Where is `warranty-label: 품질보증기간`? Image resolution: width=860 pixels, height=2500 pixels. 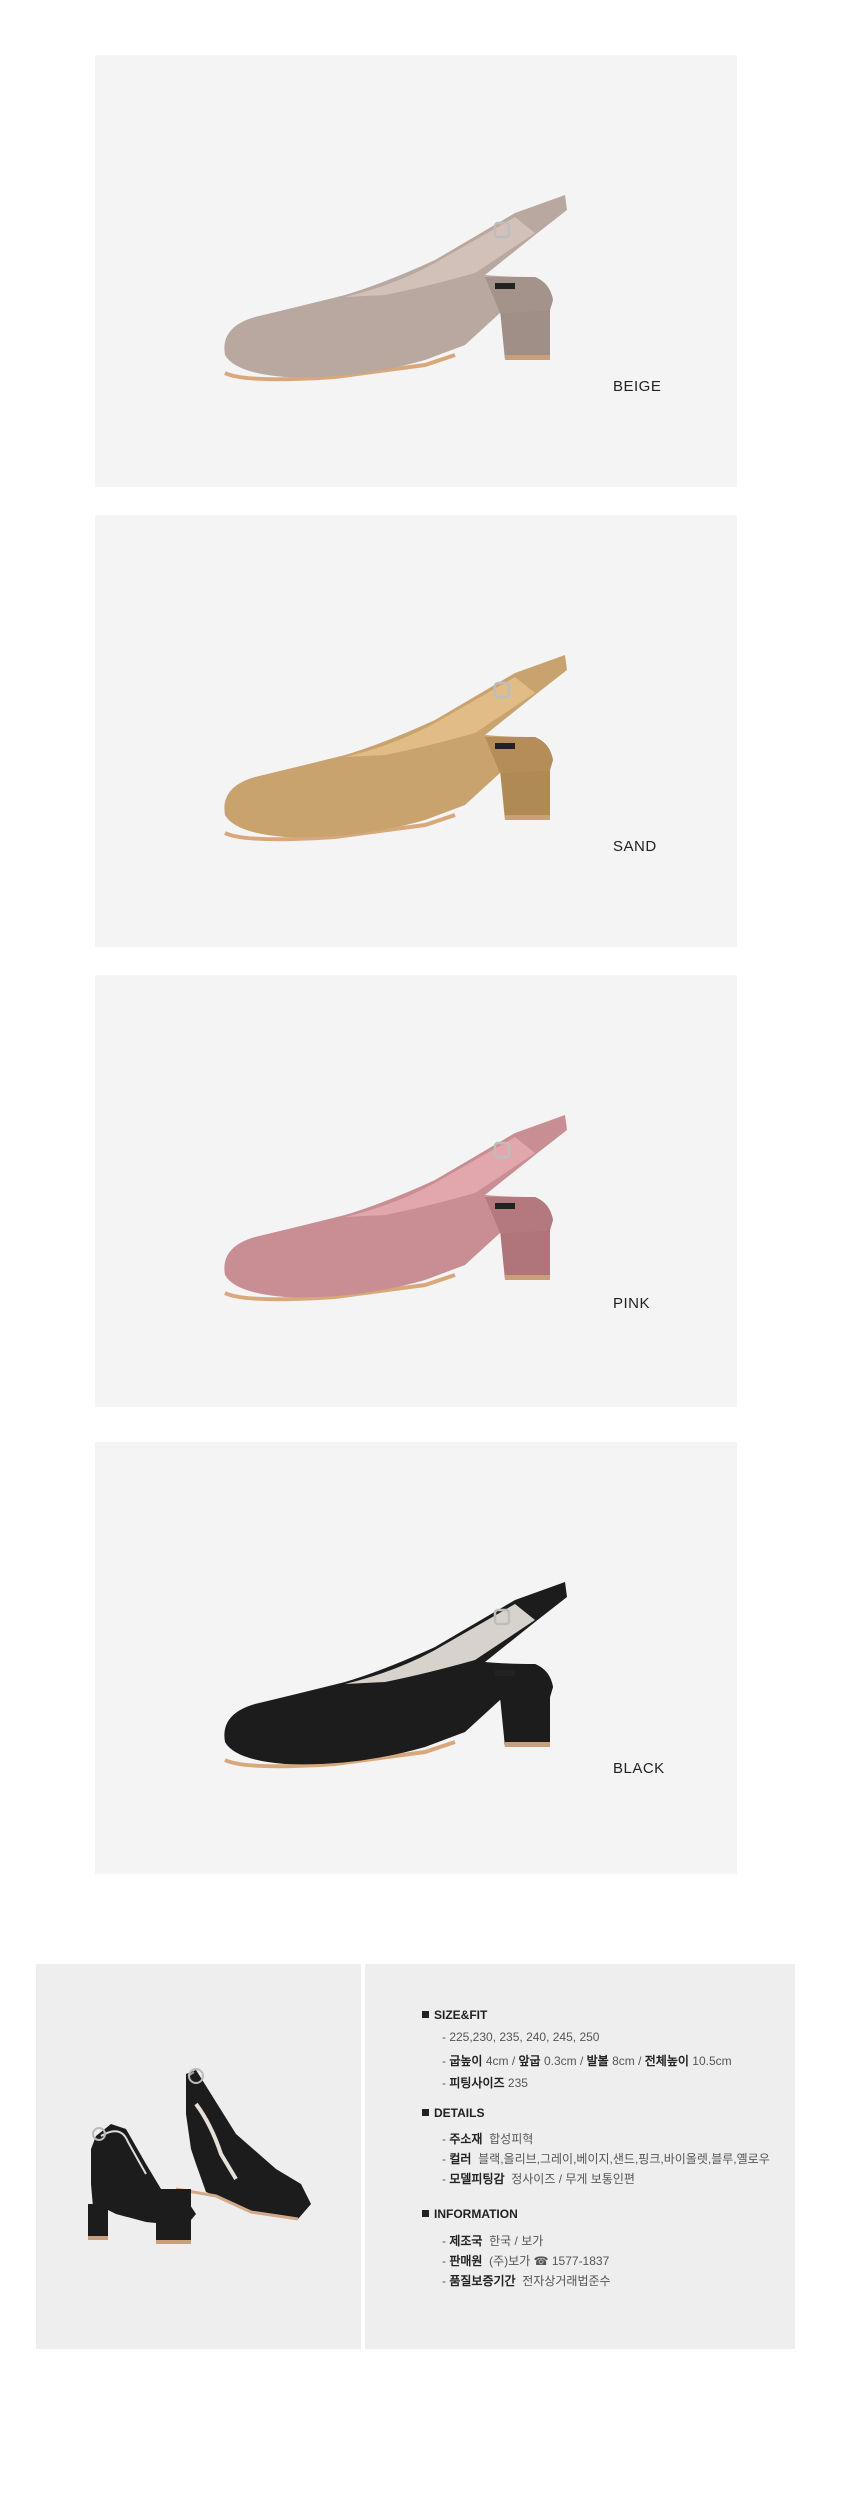 warranty-label: 품질보증기간 is located at coordinates (482, 2281).